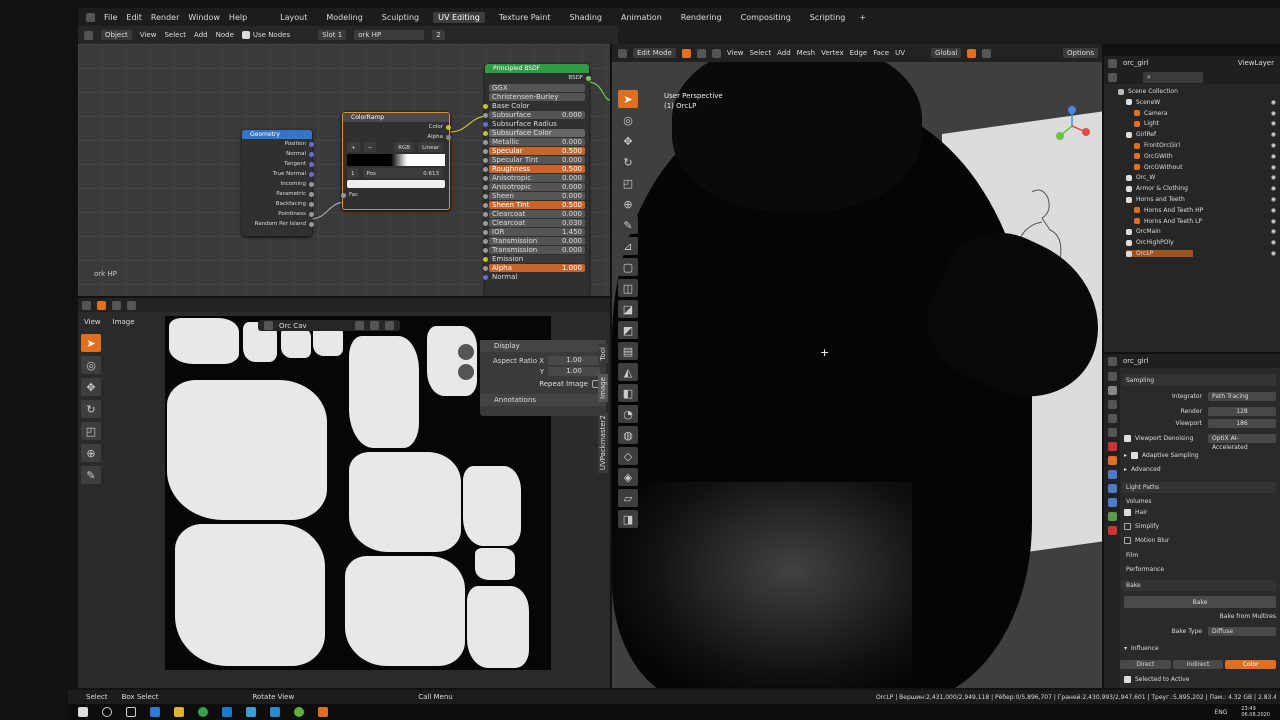 The height and width of the screenshot is (720, 1280). I want to click on file-explorer-icon, so click(179, 712).